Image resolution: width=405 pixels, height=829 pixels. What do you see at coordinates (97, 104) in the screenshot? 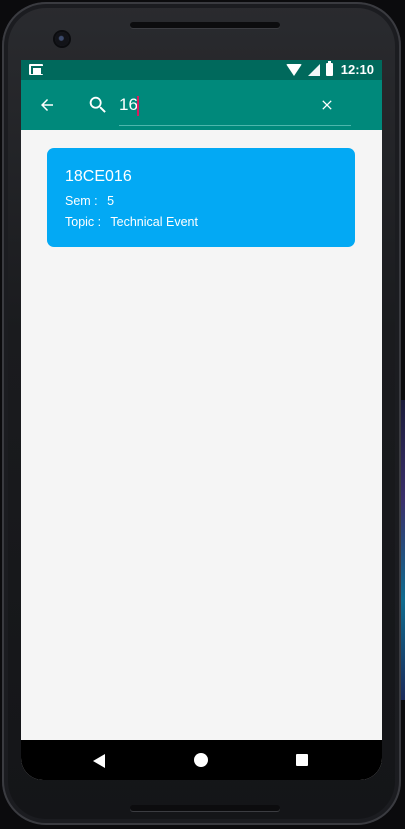
I see `search-icon` at bounding box center [97, 104].